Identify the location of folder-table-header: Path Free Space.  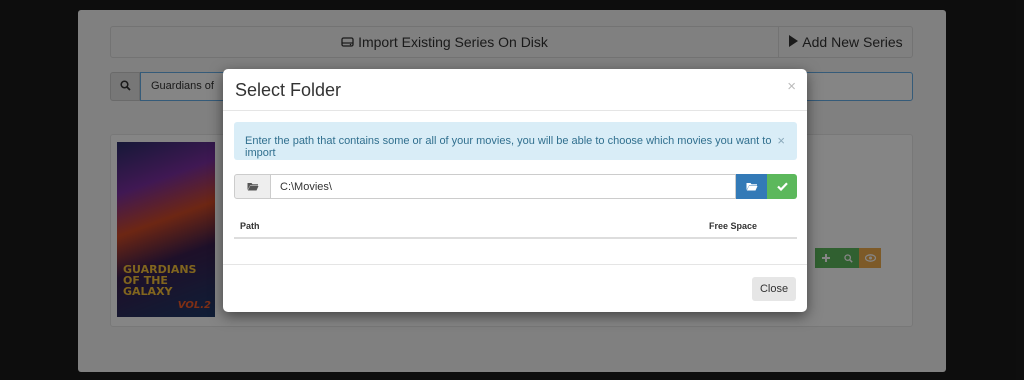
(515, 226).